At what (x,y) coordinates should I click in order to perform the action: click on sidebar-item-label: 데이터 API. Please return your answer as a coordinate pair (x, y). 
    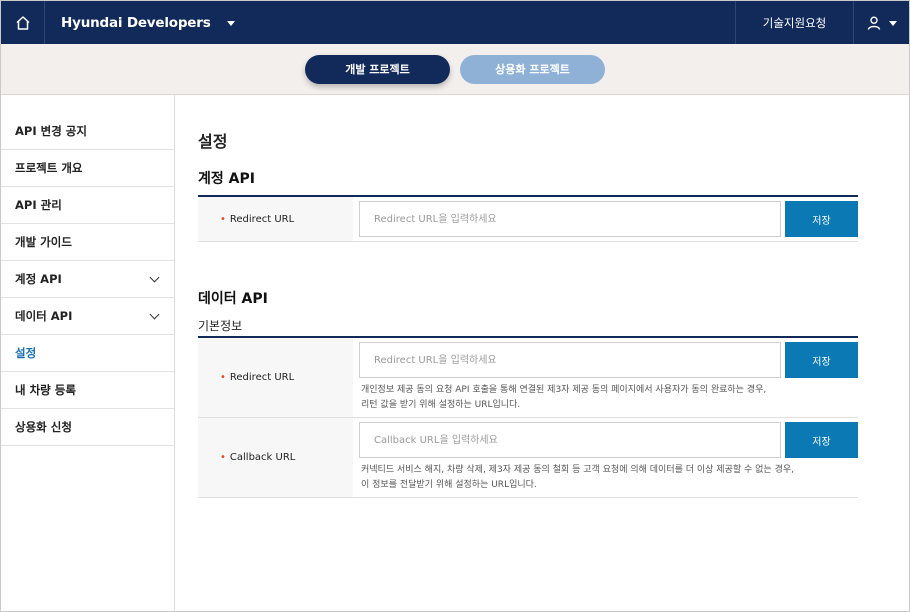
    Looking at the image, I should click on (44, 316).